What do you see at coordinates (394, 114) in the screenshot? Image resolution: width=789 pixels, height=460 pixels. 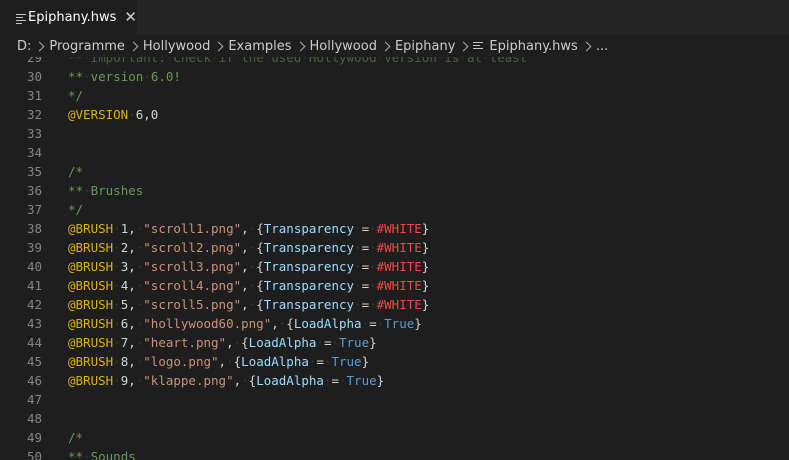 I see `code-line: 32 @VERSION·6,0` at bounding box center [394, 114].